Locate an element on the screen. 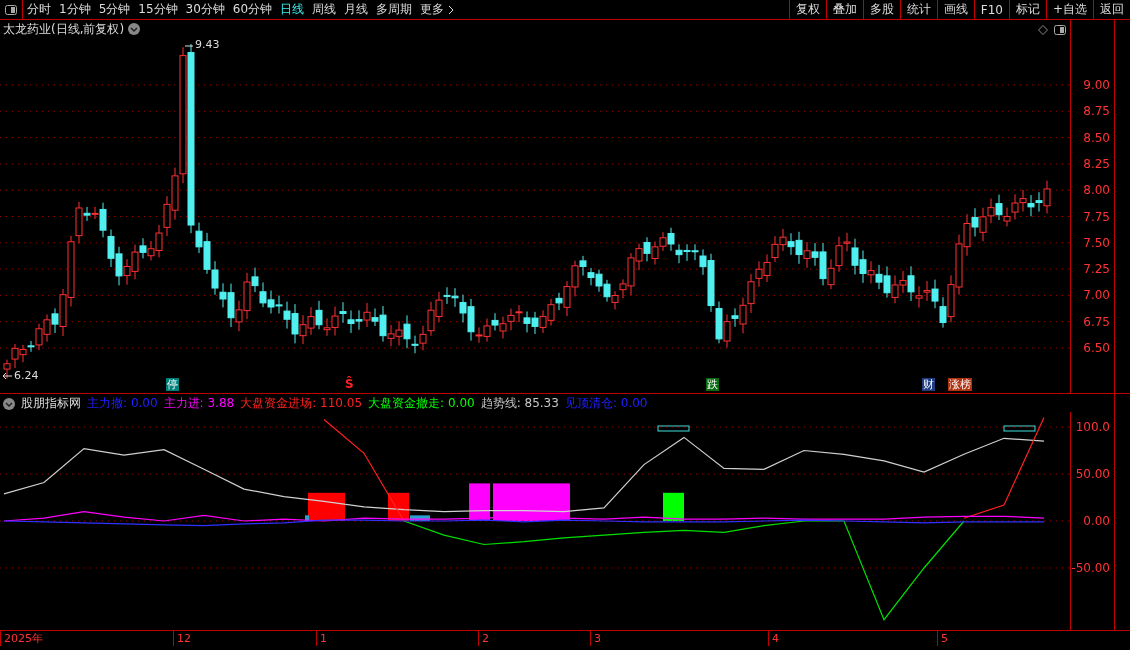 The width and height of the screenshot is (1130, 650). price-axis-label: 7.50 is located at coordinates (1096, 242).